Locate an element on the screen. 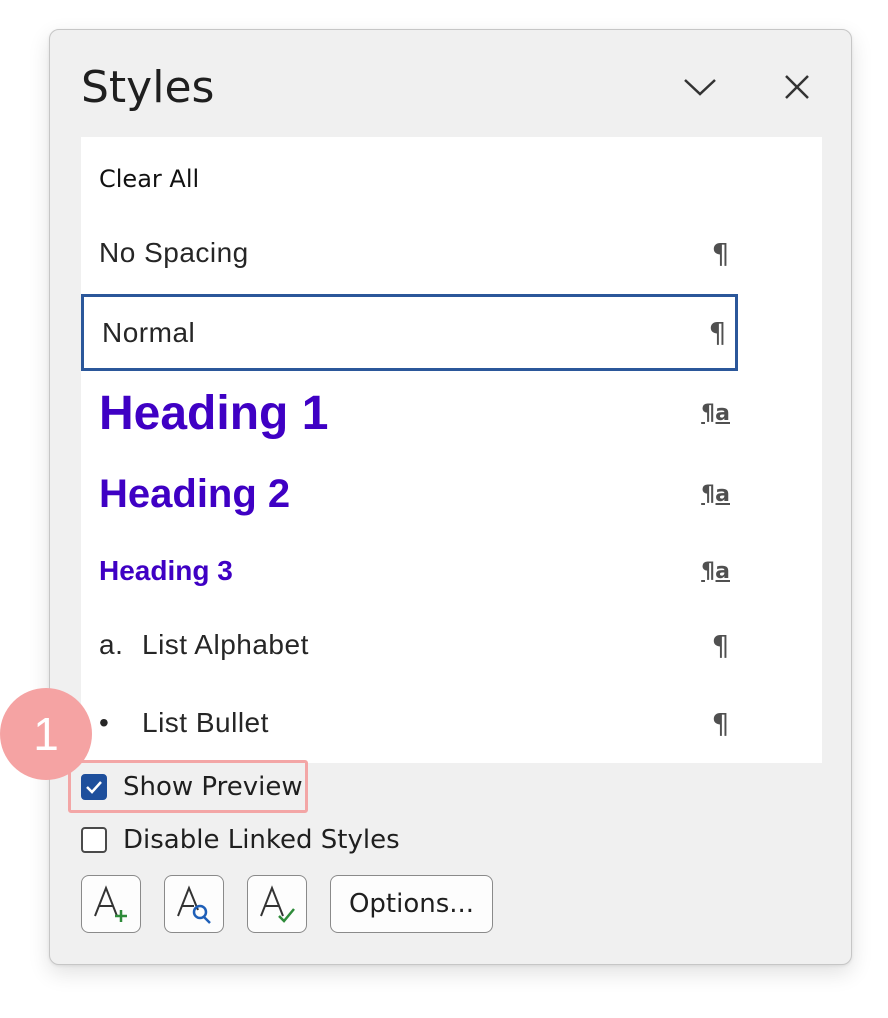 This screenshot has width=888, height=1018. new-style-icon is located at coordinates (110, 903).